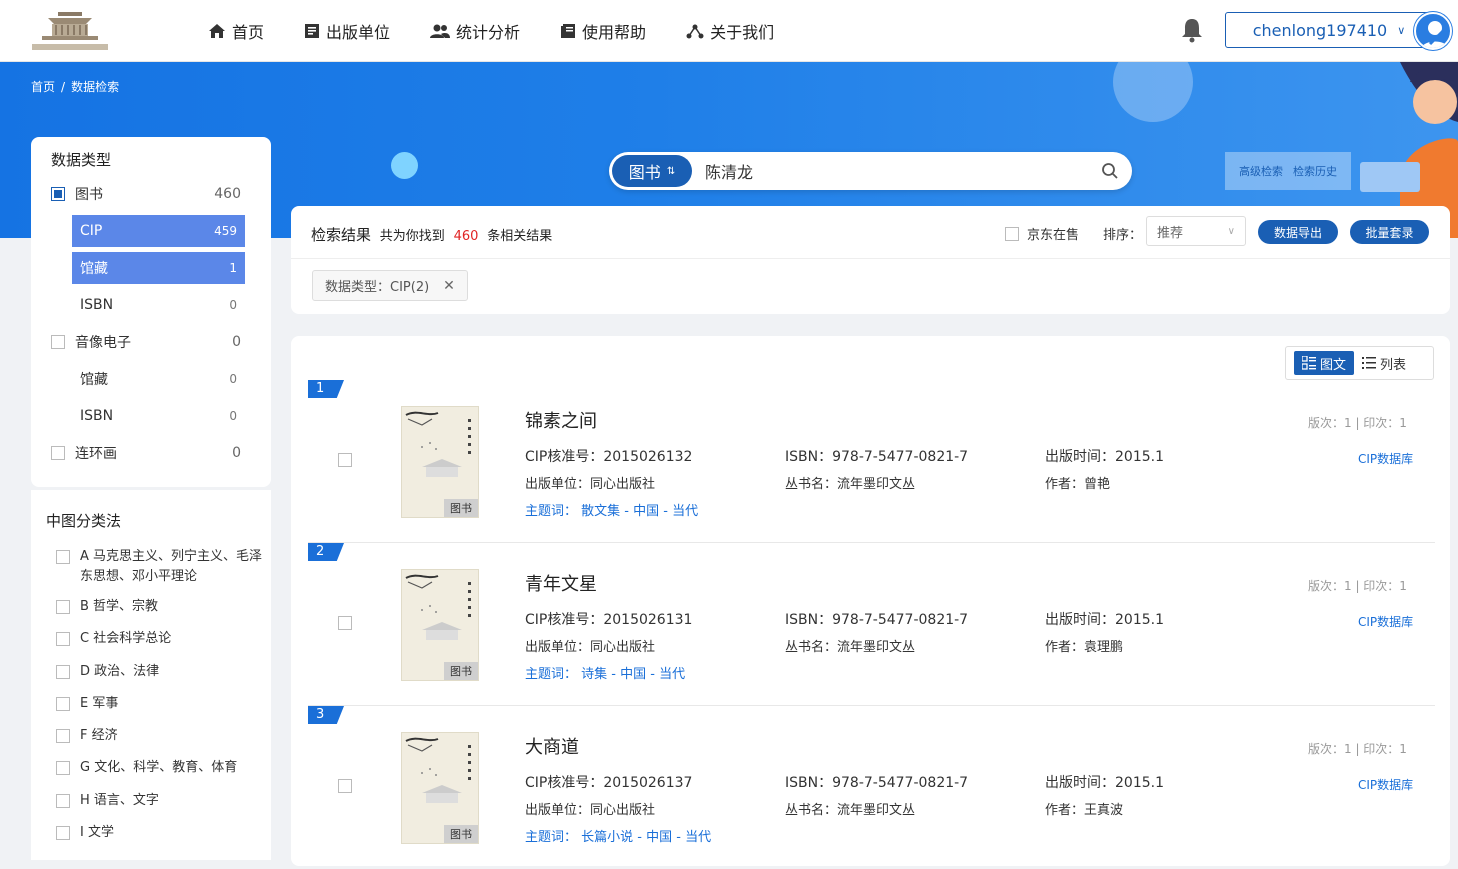 The height and width of the screenshot is (869, 1458). Describe the element at coordinates (161, 704) in the screenshot. I see `class-item-e: E 军事` at that location.